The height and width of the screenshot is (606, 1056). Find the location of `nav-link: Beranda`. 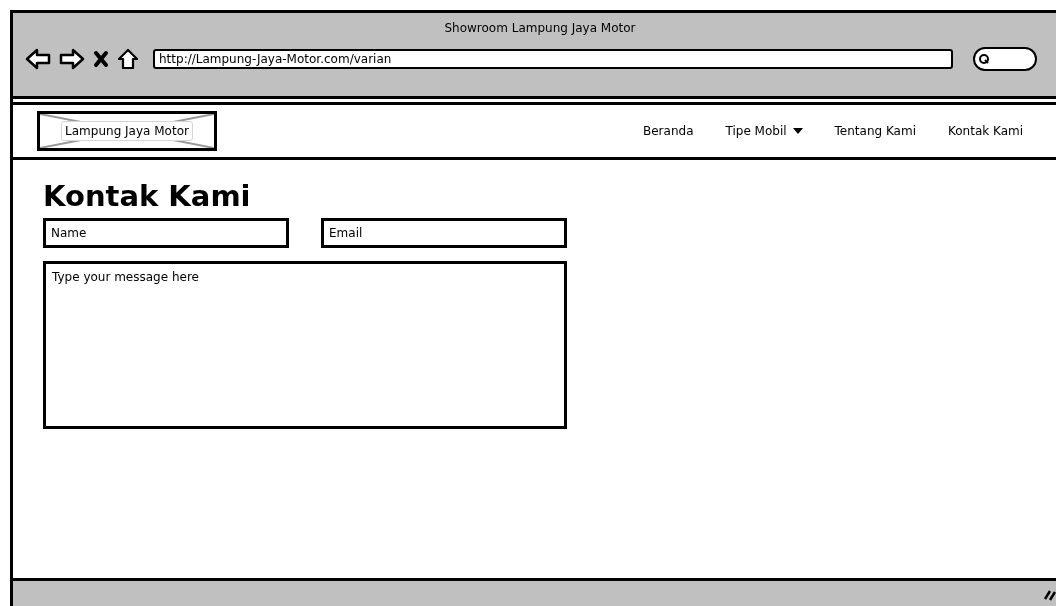

nav-link: Beranda is located at coordinates (668, 131).